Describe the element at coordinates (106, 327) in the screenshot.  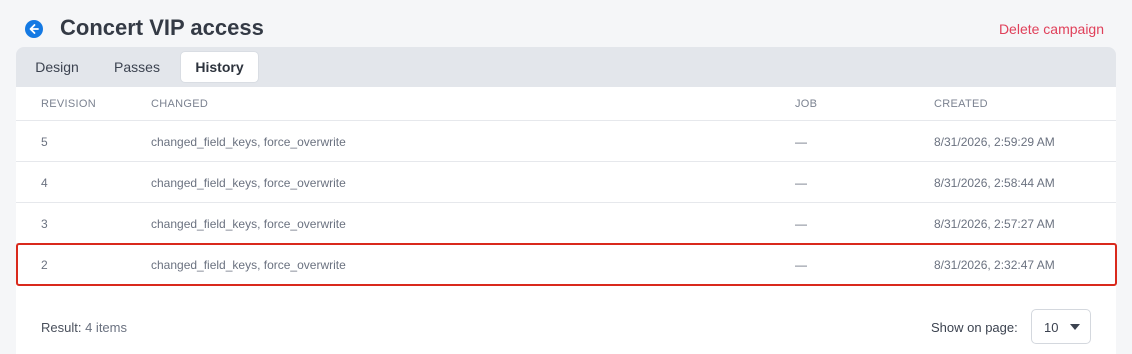
I see `result-value: 4 items` at that location.